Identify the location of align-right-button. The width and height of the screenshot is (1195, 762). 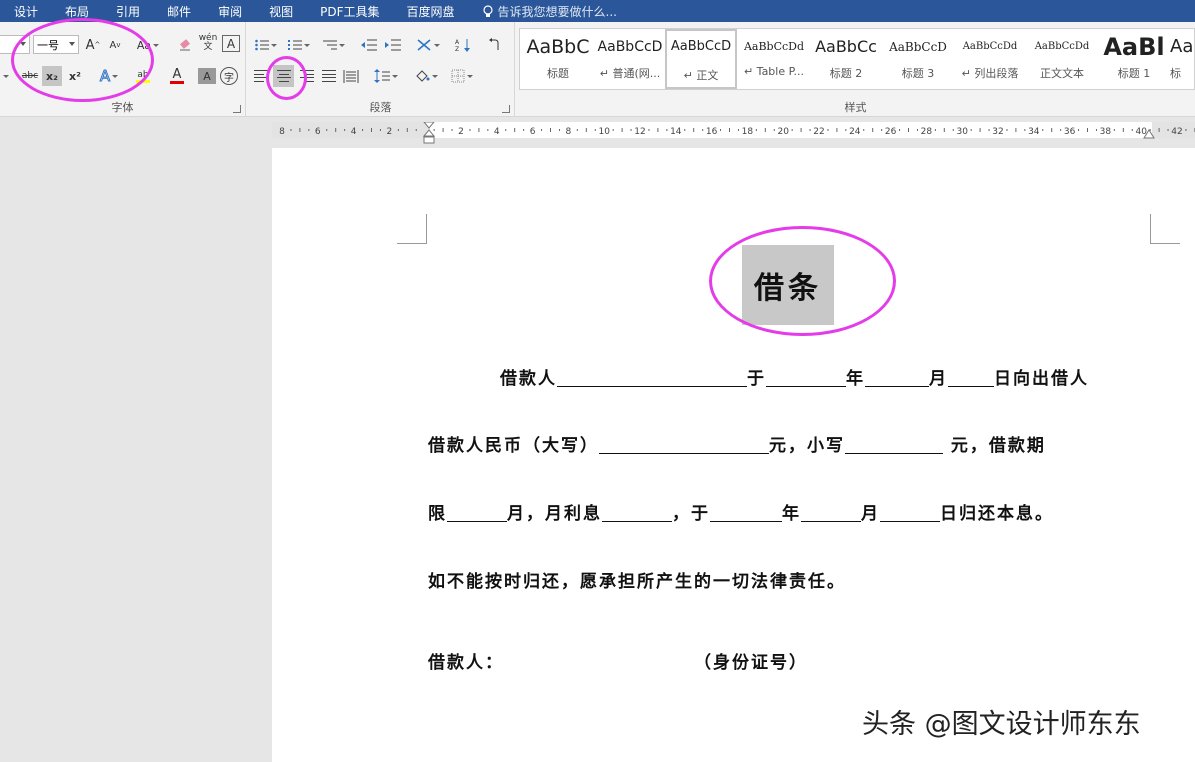
(307, 76).